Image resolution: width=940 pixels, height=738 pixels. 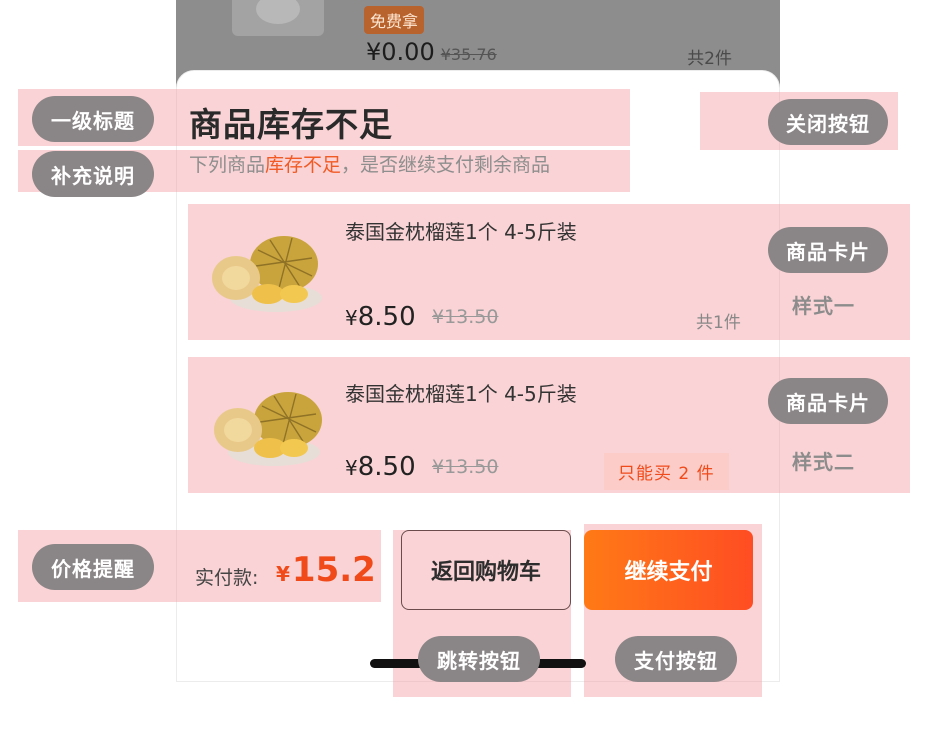 What do you see at coordinates (93, 119) in the screenshot?
I see `annotation-title-tag: 一级标题` at bounding box center [93, 119].